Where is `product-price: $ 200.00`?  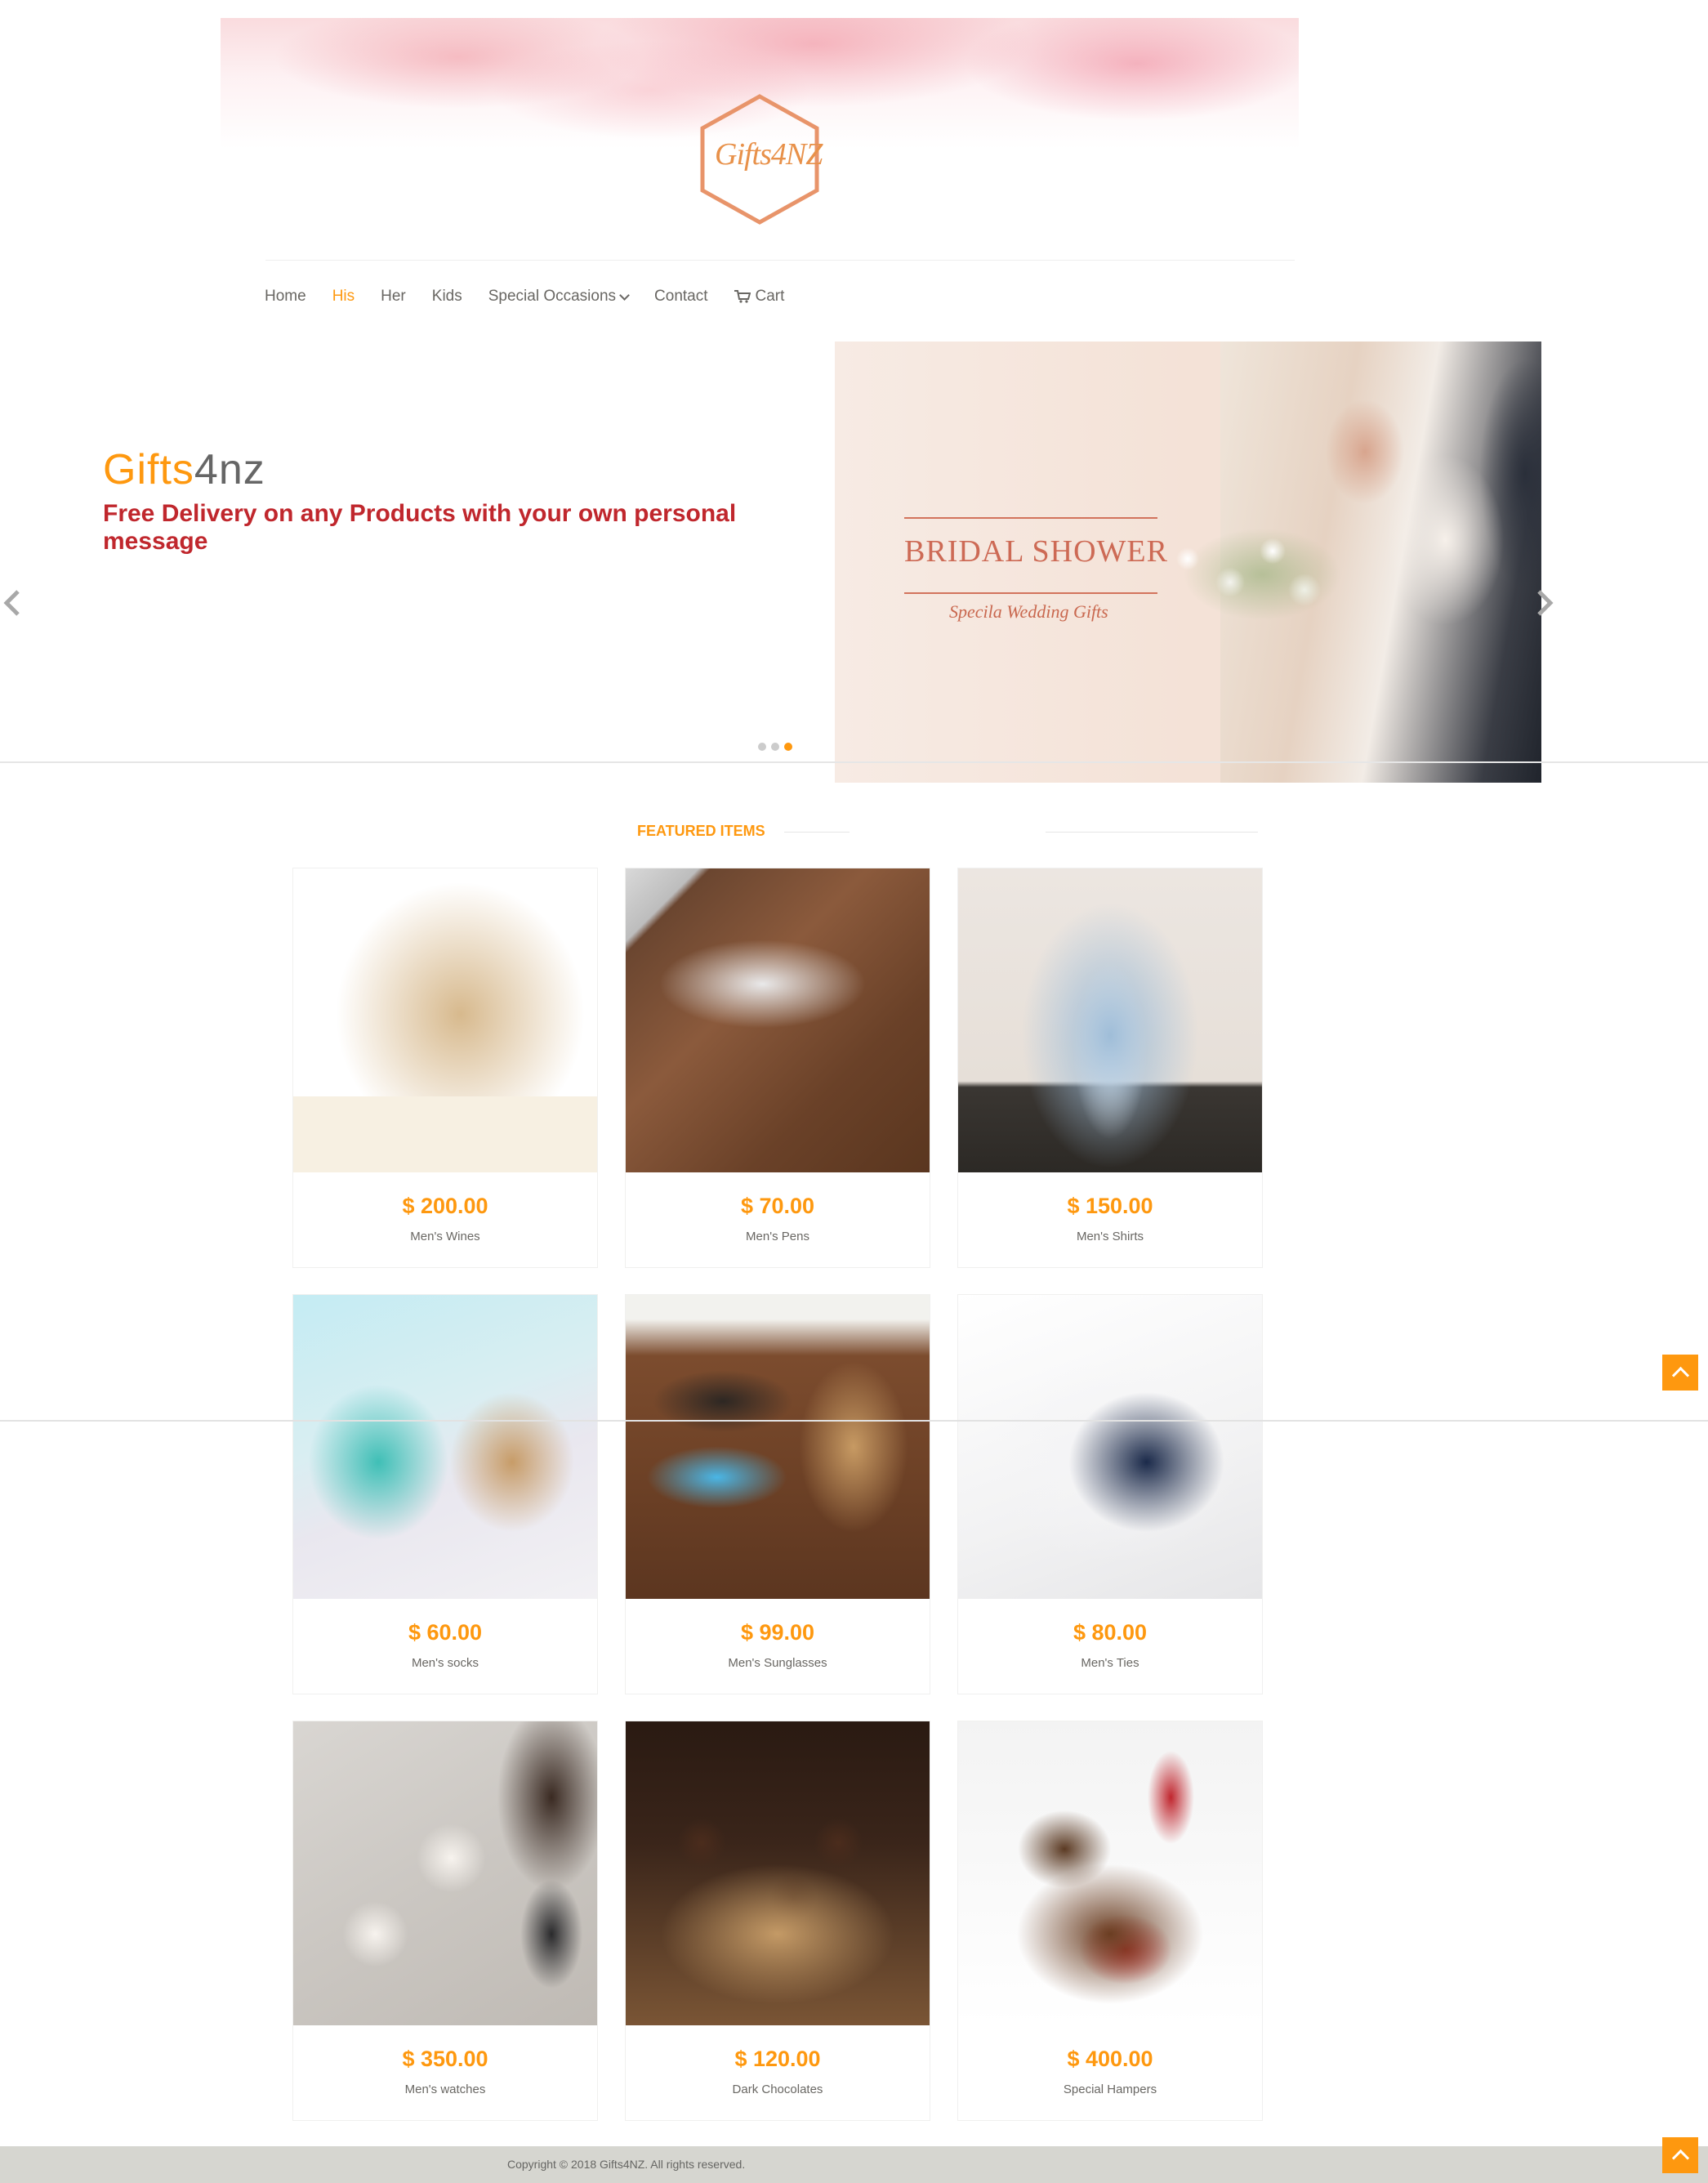
product-price: $ 200.00 is located at coordinates (445, 1206).